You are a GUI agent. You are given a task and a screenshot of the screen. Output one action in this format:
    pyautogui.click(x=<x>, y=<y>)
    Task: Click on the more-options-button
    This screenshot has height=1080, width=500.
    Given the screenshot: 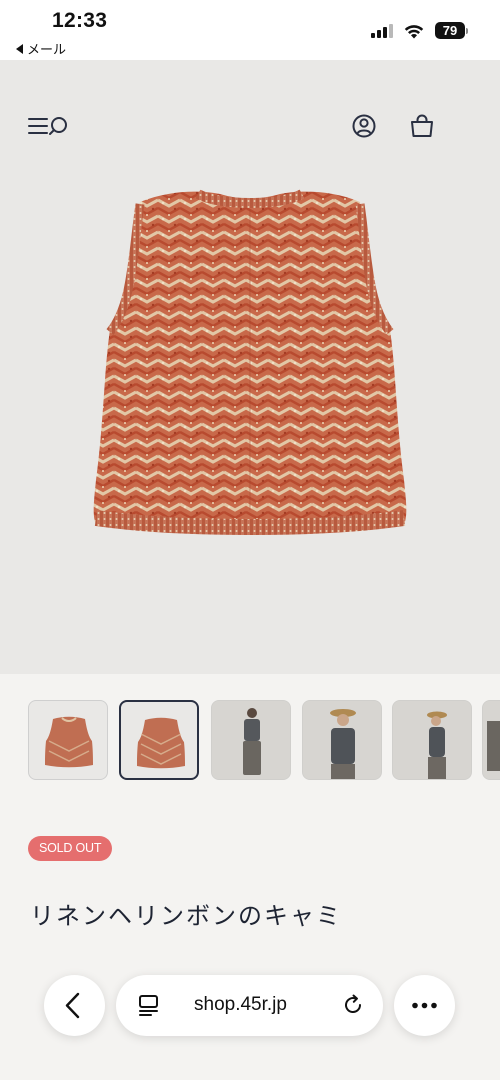 What is the action you would take?
    pyautogui.click(x=424, y=1005)
    